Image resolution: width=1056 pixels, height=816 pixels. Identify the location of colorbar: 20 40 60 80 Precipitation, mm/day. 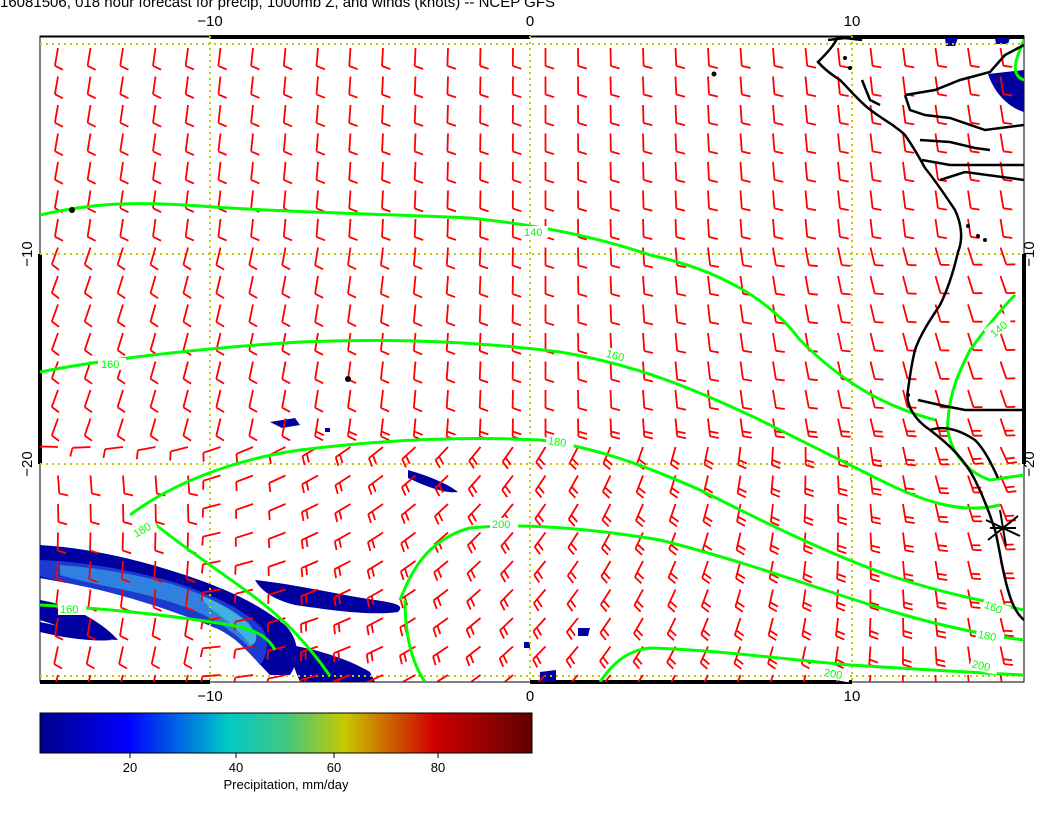
(286, 752).